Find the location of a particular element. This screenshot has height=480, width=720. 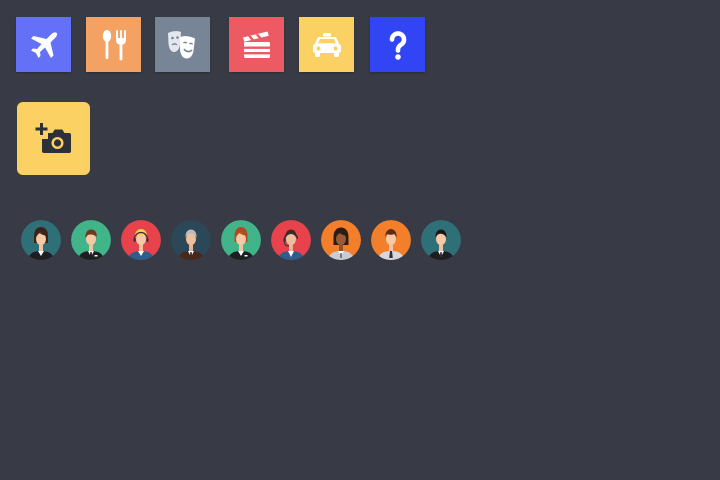

taxi-icon is located at coordinates (326, 44).